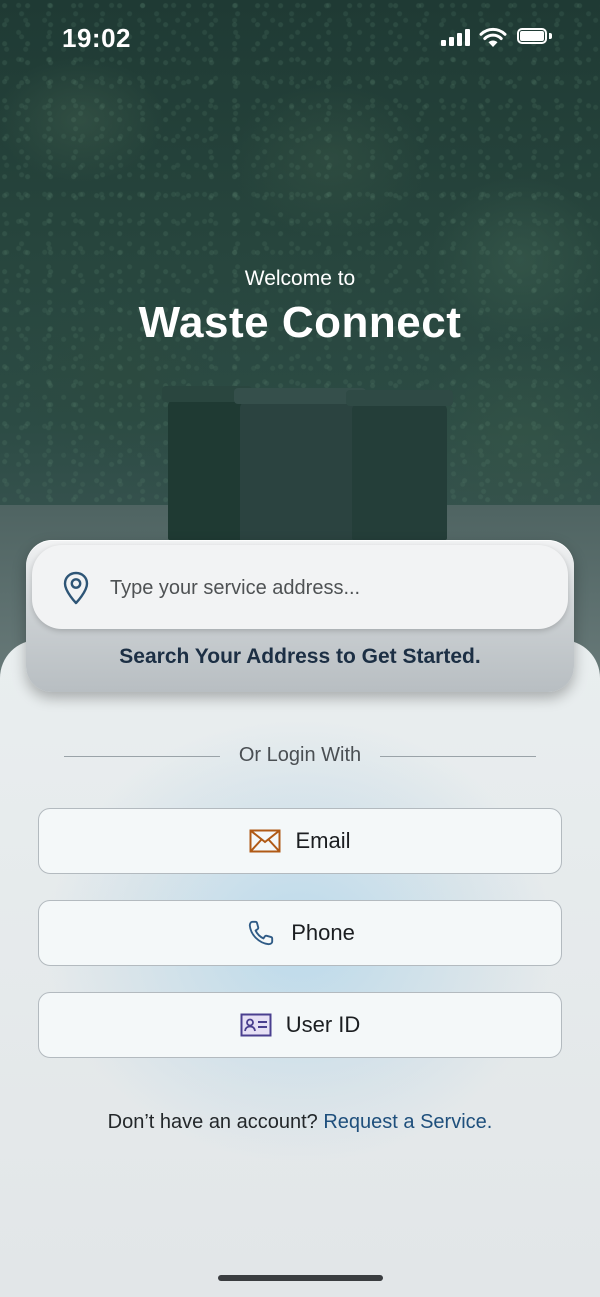 The height and width of the screenshot is (1297, 600). I want to click on cellular-signal-icon, so click(456, 37).